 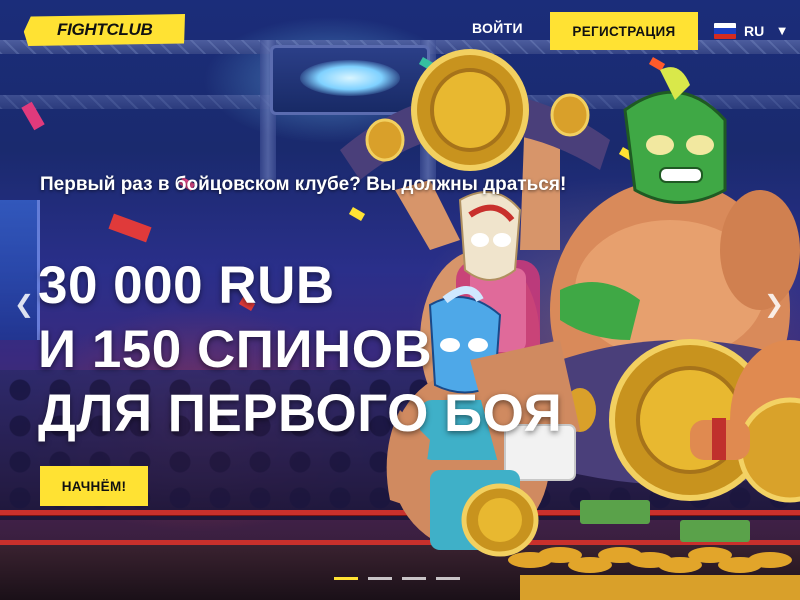 What do you see at coordinates (186, 285) in the screenshot?
I see `headline-line: 30 000 RUB` at bounding box center [186, 285].